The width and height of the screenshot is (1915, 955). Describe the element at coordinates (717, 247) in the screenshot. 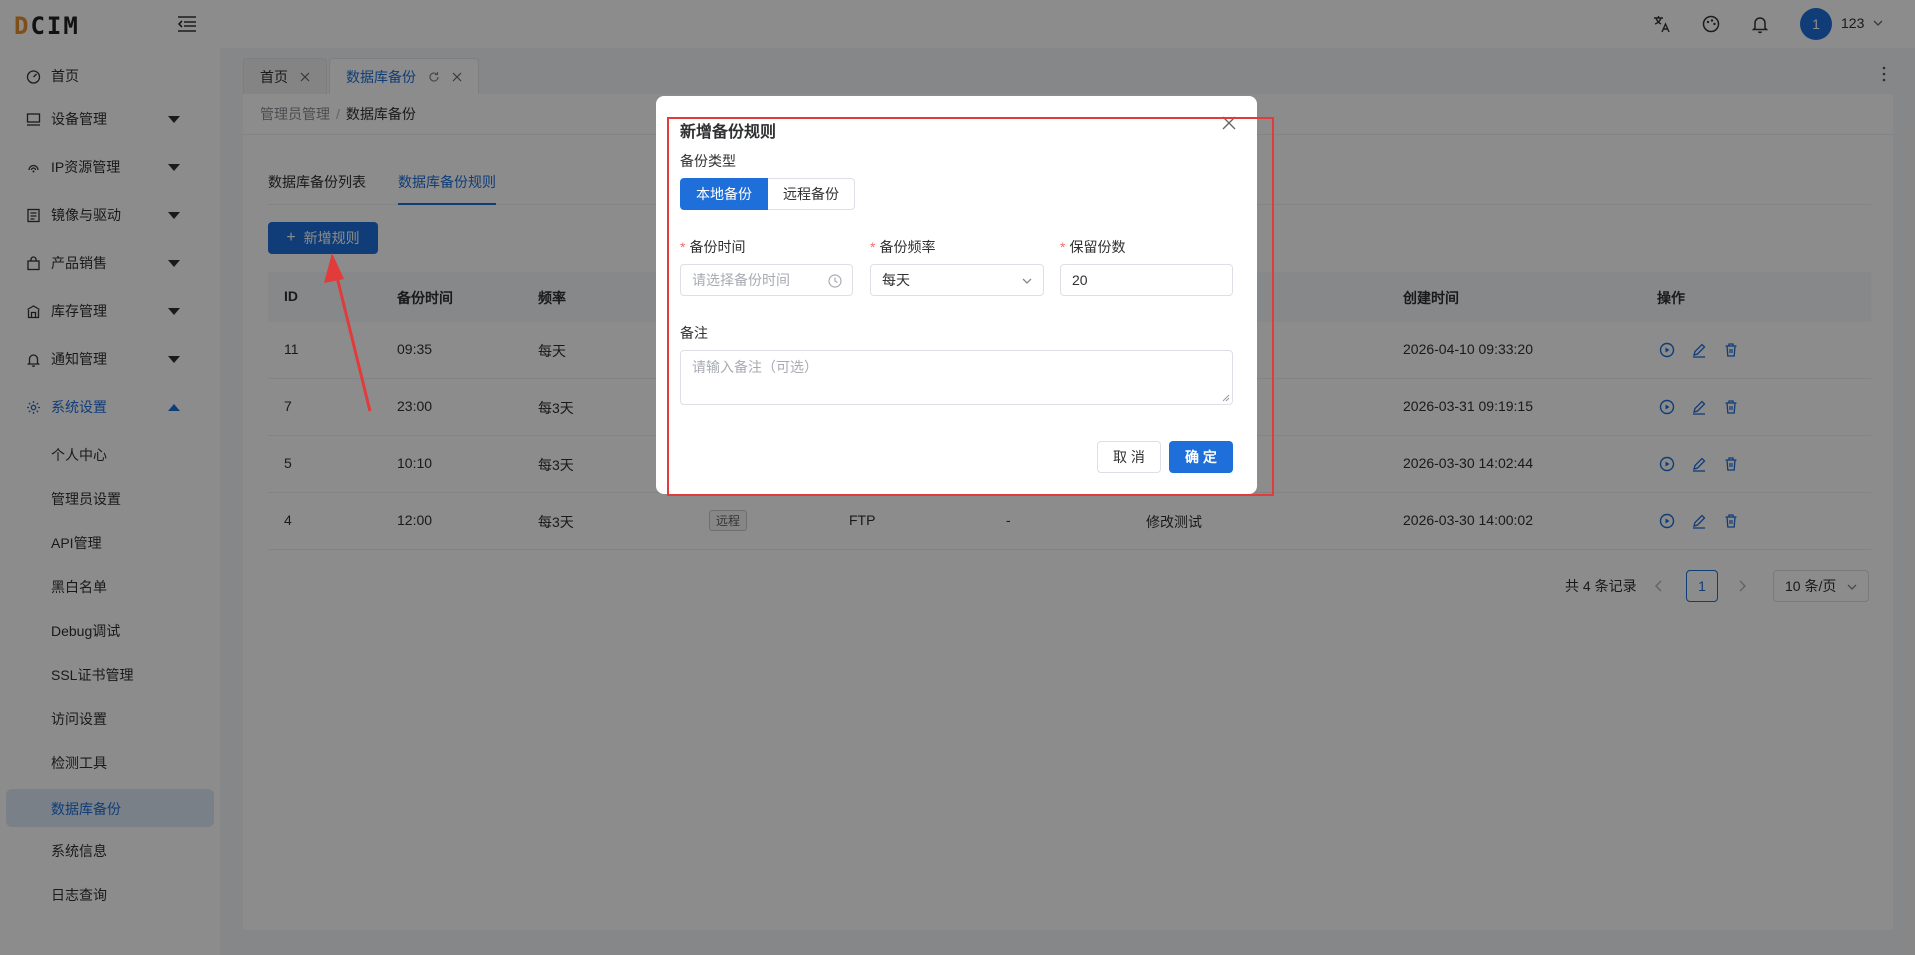

I see `backup-time-label-text: 备份时间` at that location.